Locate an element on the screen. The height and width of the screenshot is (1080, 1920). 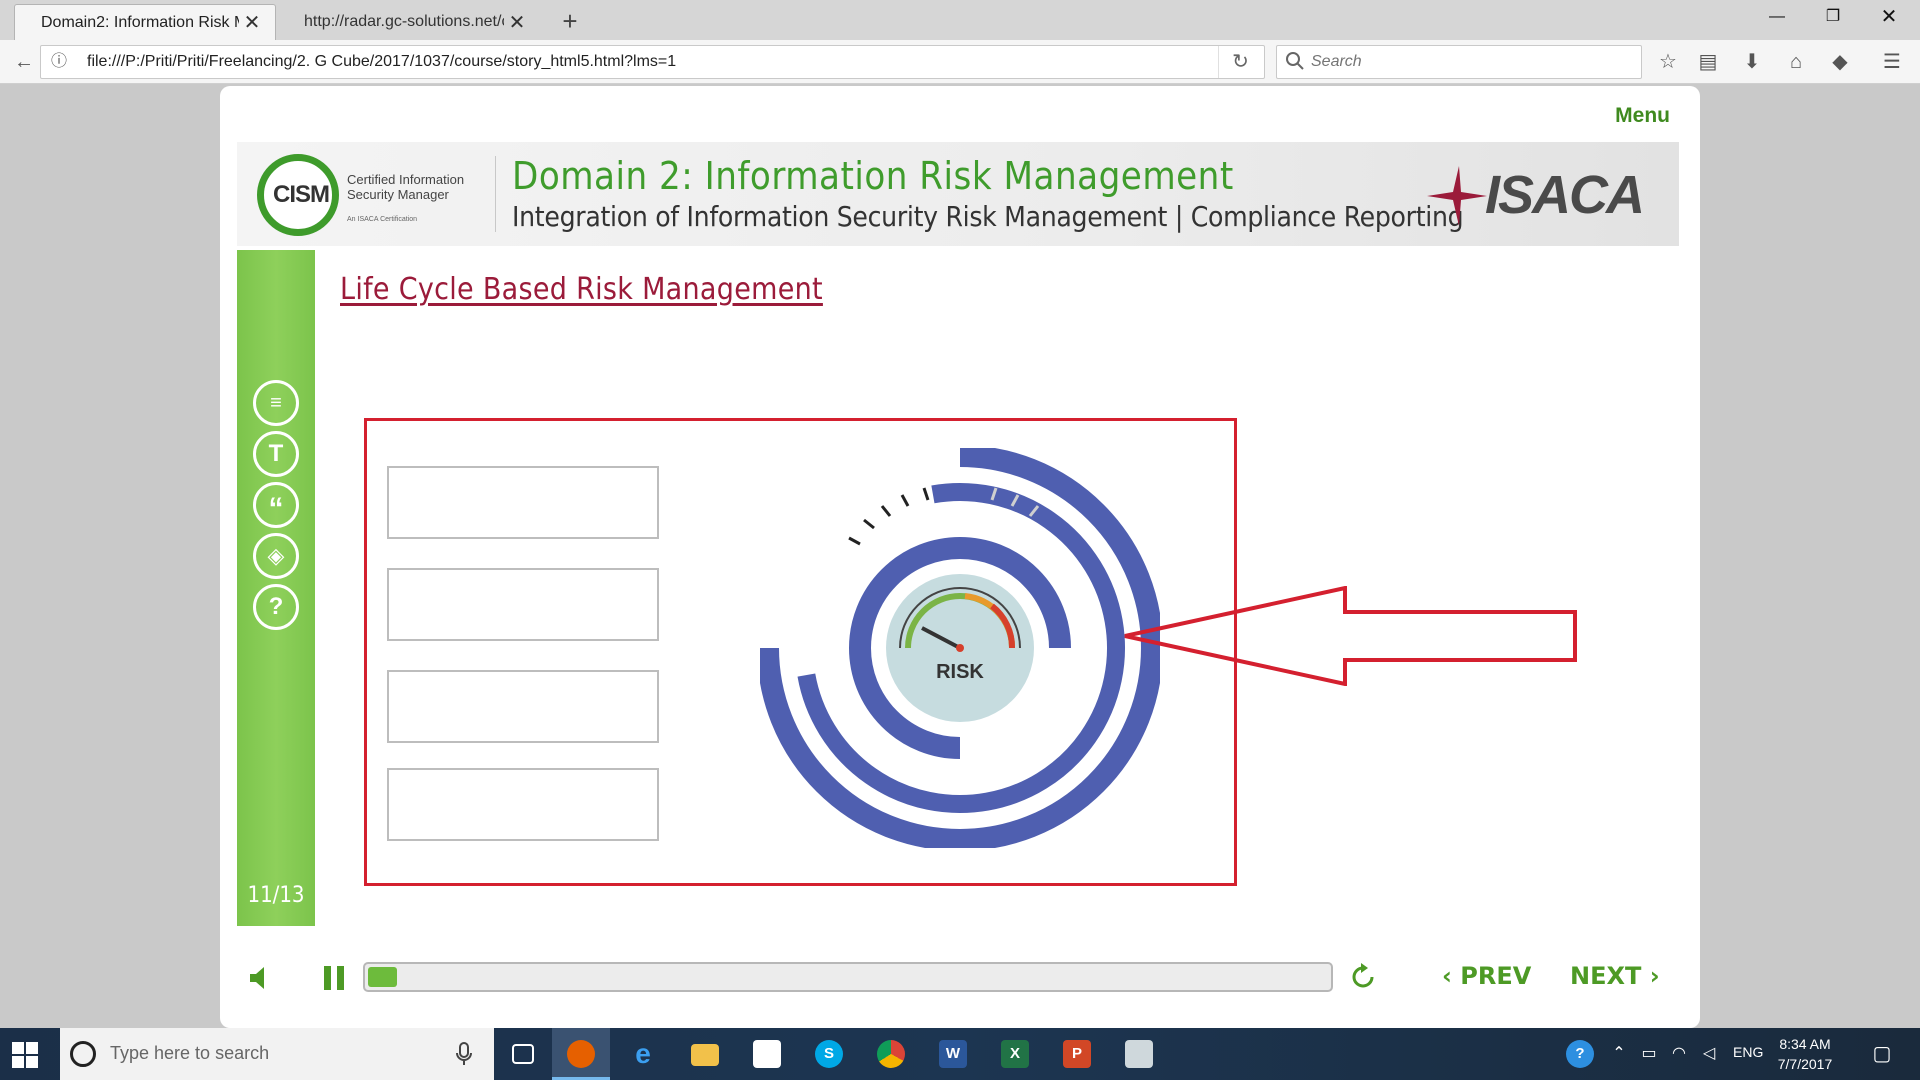
banner-divider is located at coordinates (495, 194).